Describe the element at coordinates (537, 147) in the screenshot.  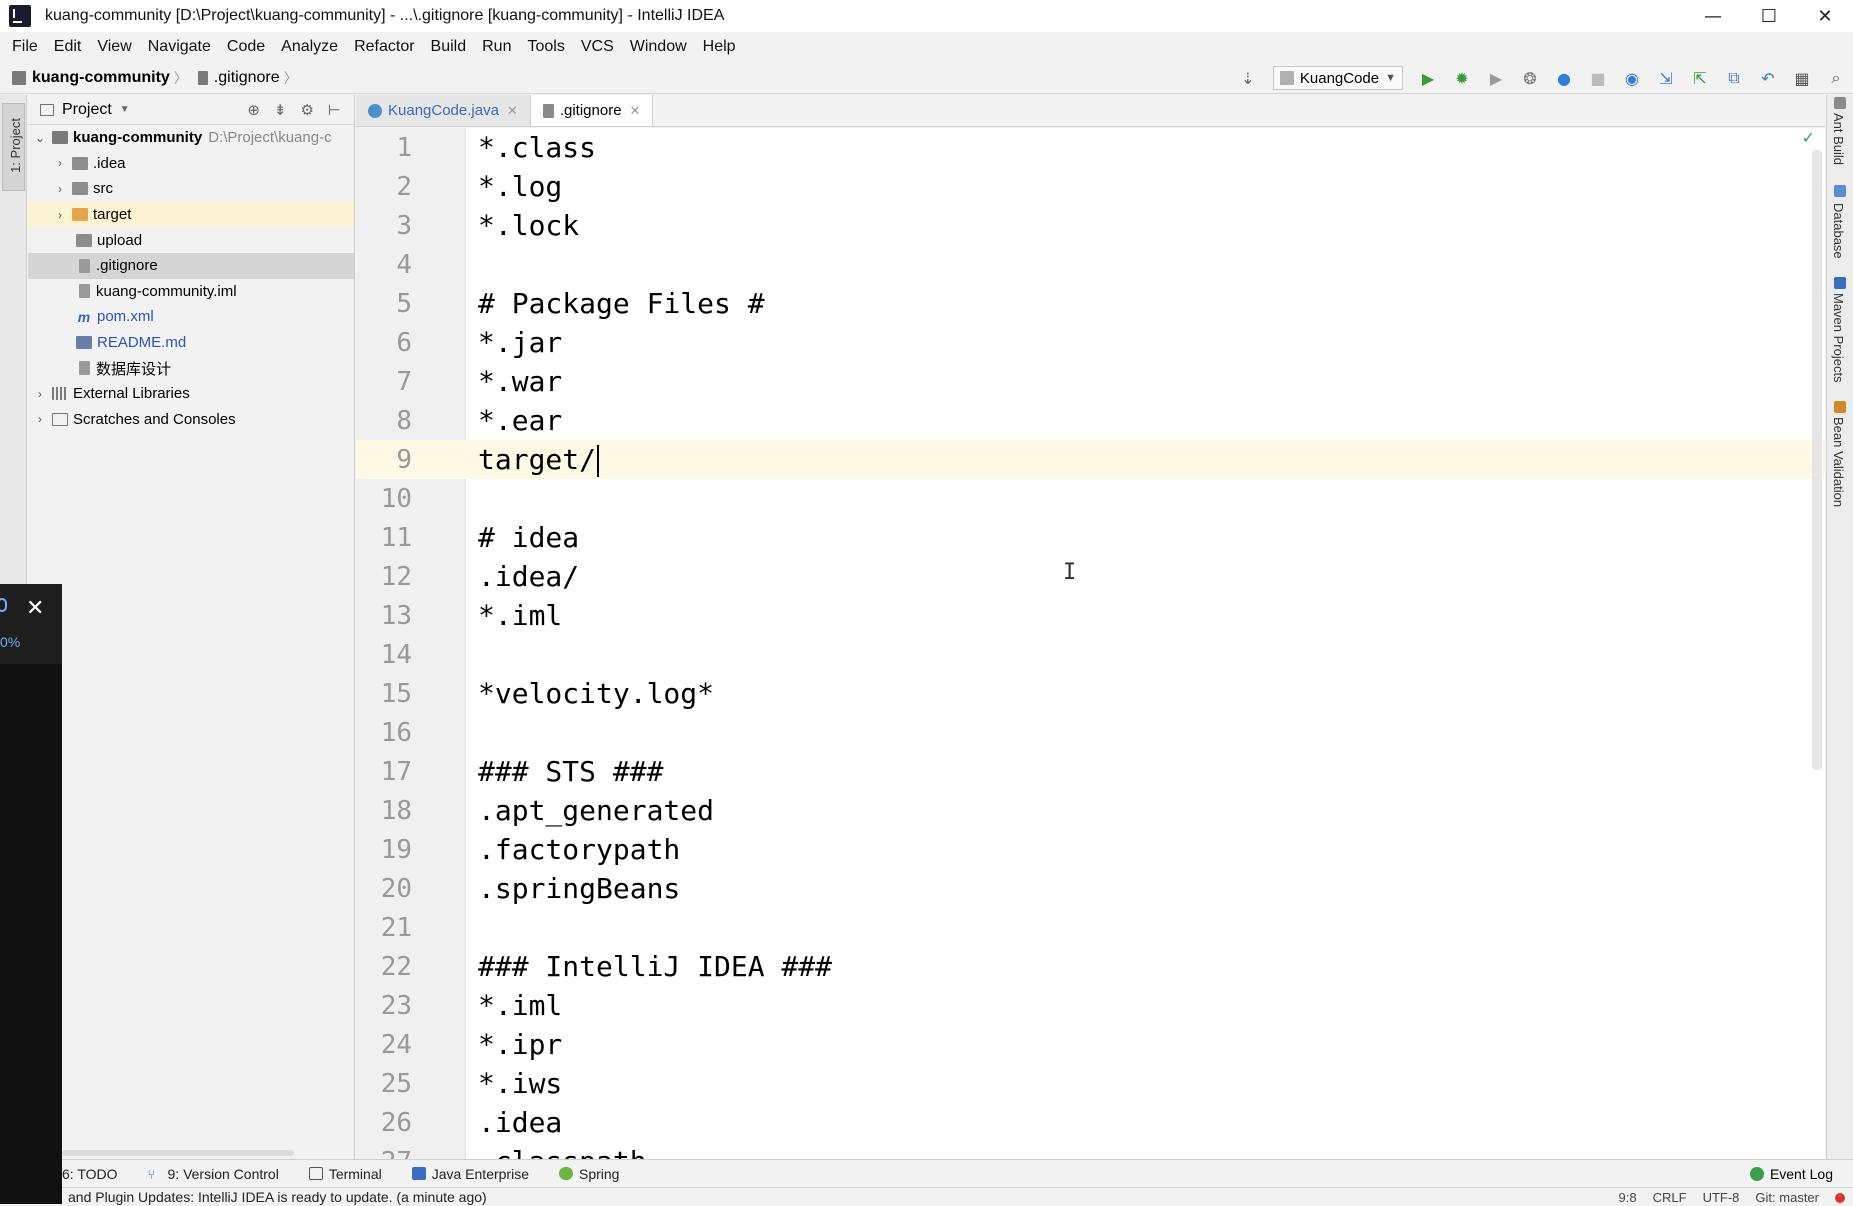
I see `line-text: *.class` at that location.